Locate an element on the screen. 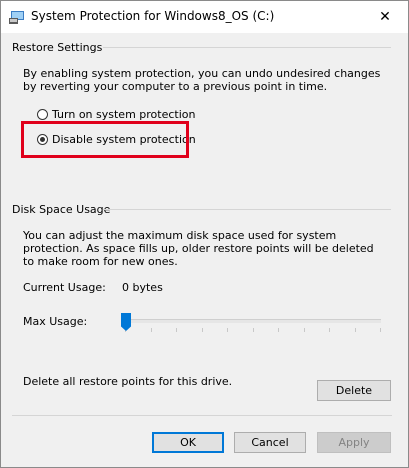 This screenshot has height=468, width=409. delete-button: Delete is located at coordinates (354, 390).